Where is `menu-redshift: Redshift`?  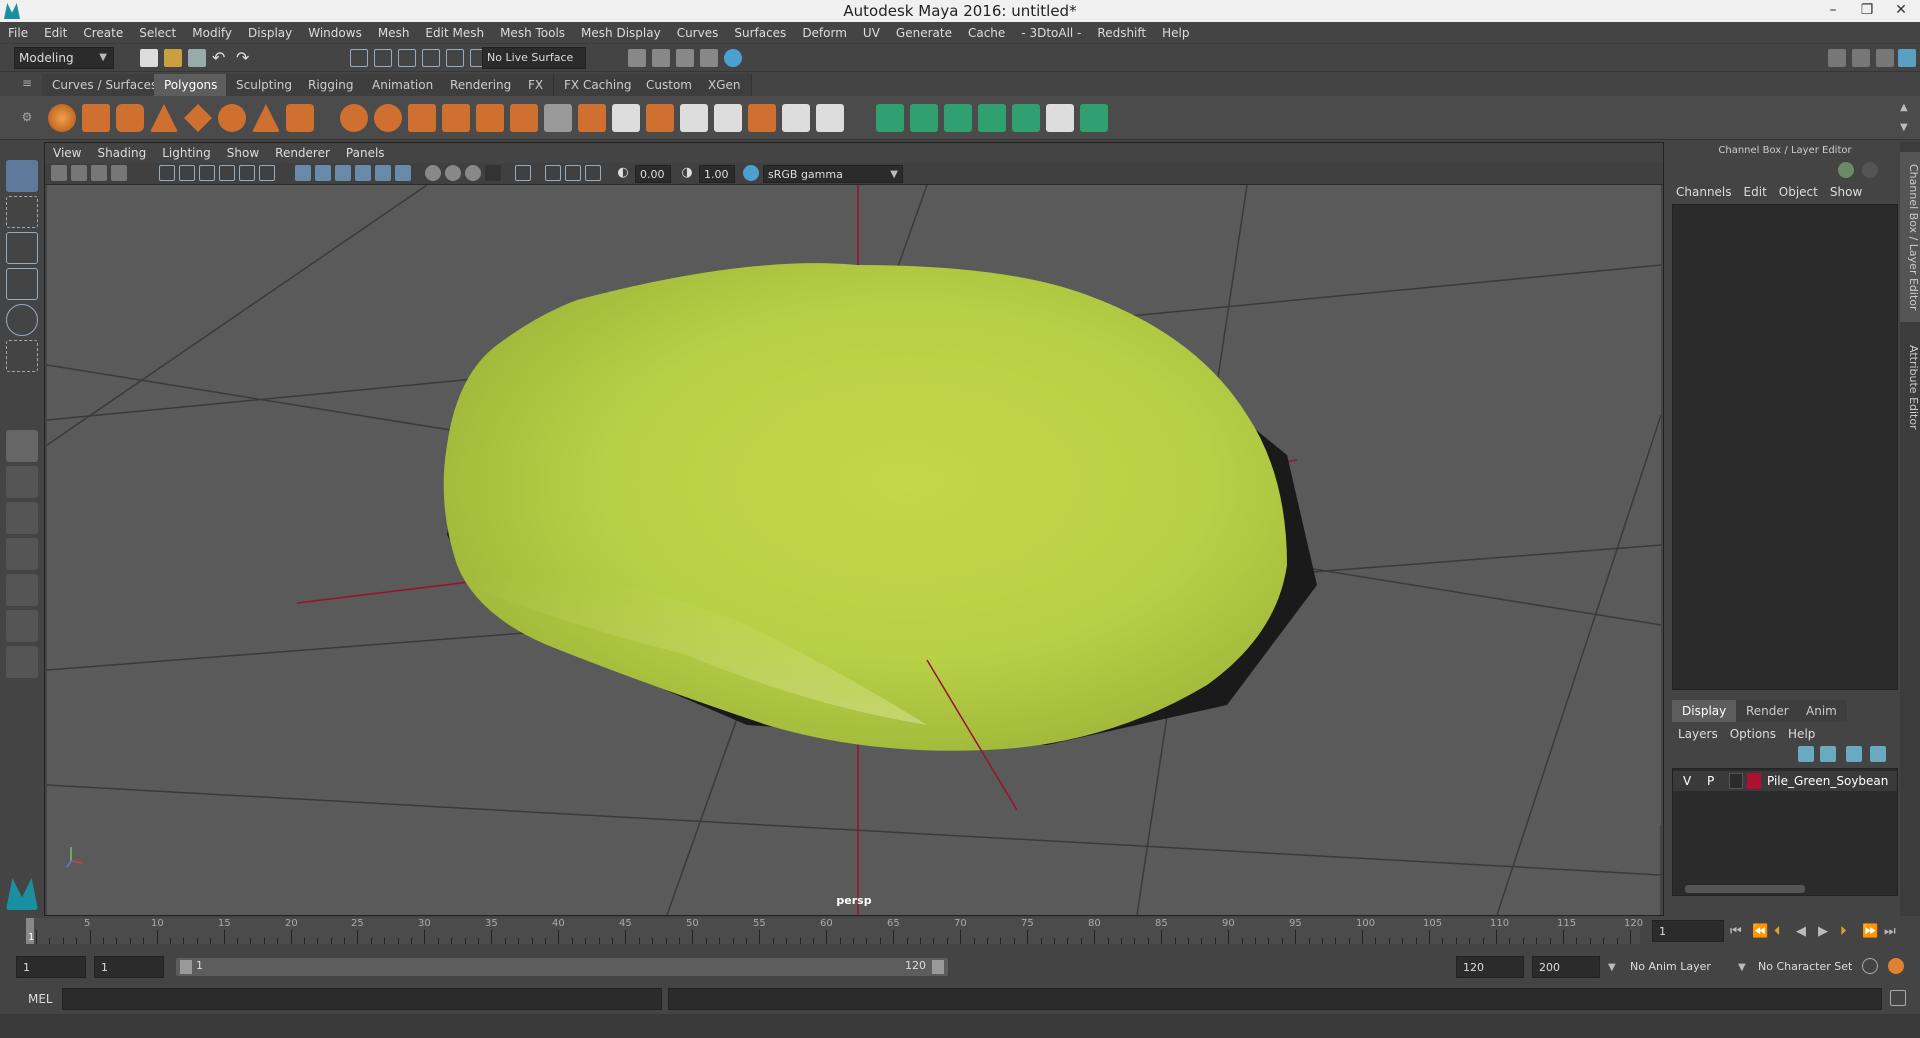 menu-redshift: Redshift is located at coordinates (1121, 33).